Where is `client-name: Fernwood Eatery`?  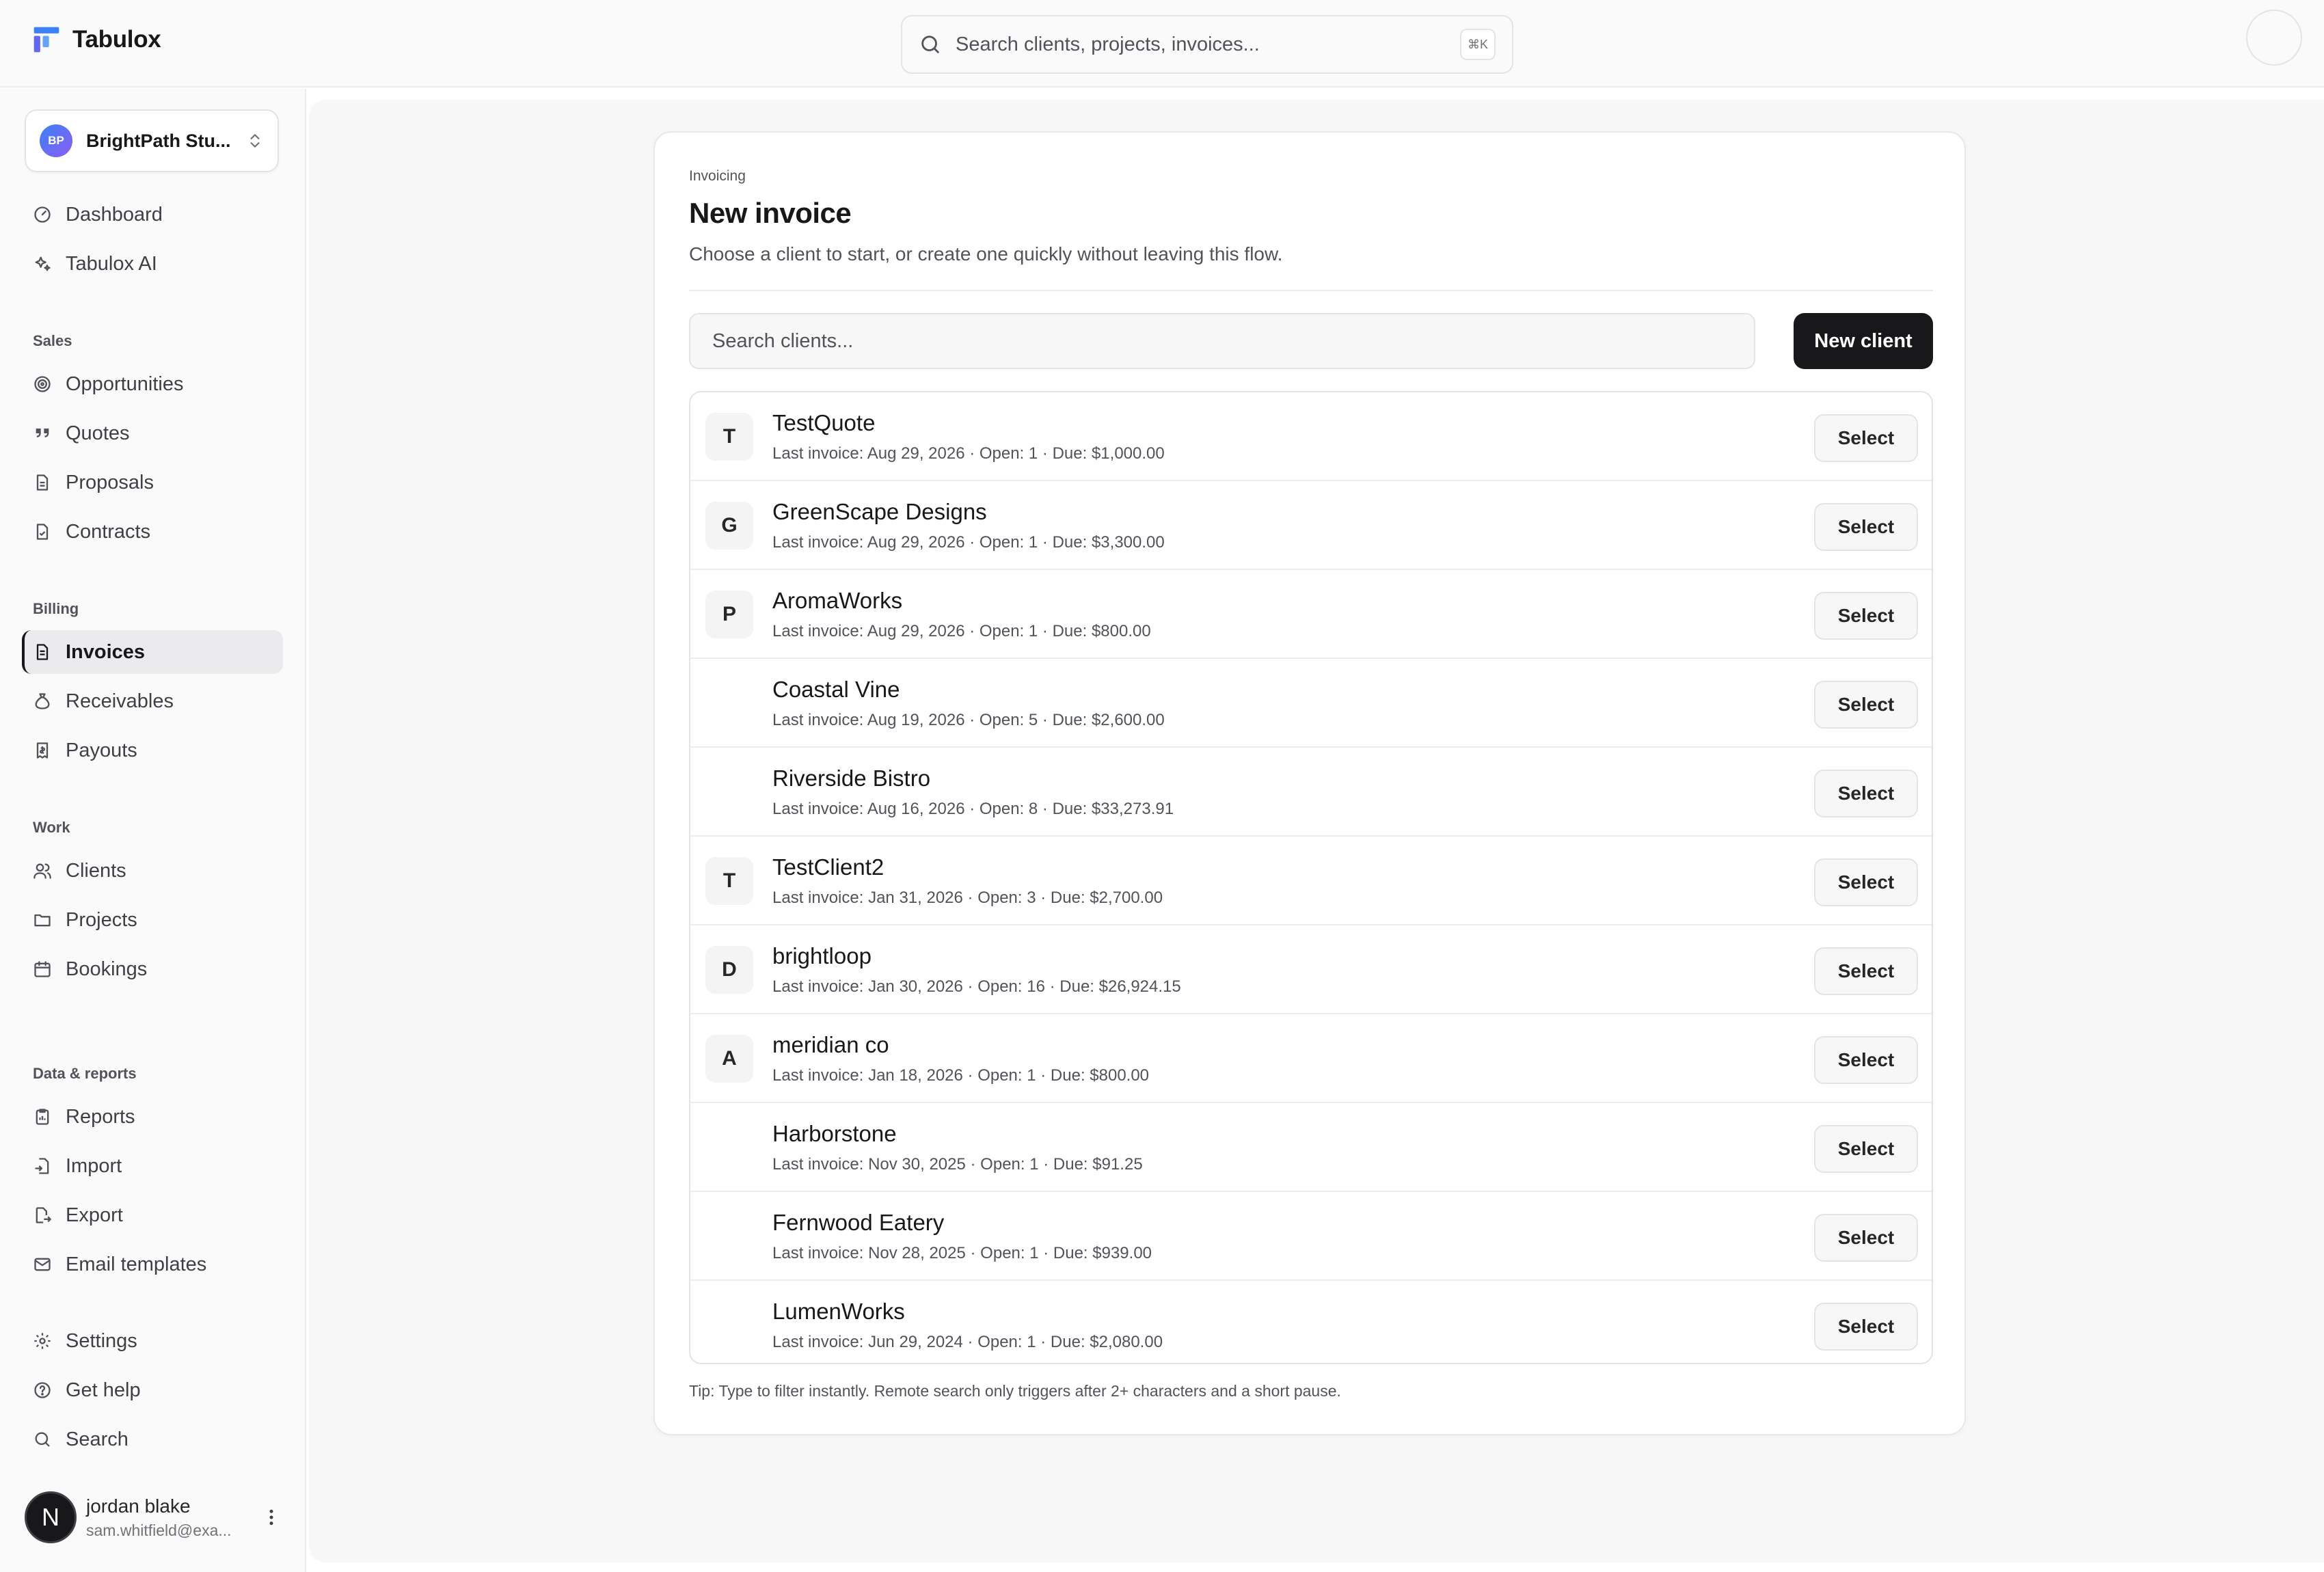
client-name: Fernwood Eatery is located at coordinates (858, 1222).